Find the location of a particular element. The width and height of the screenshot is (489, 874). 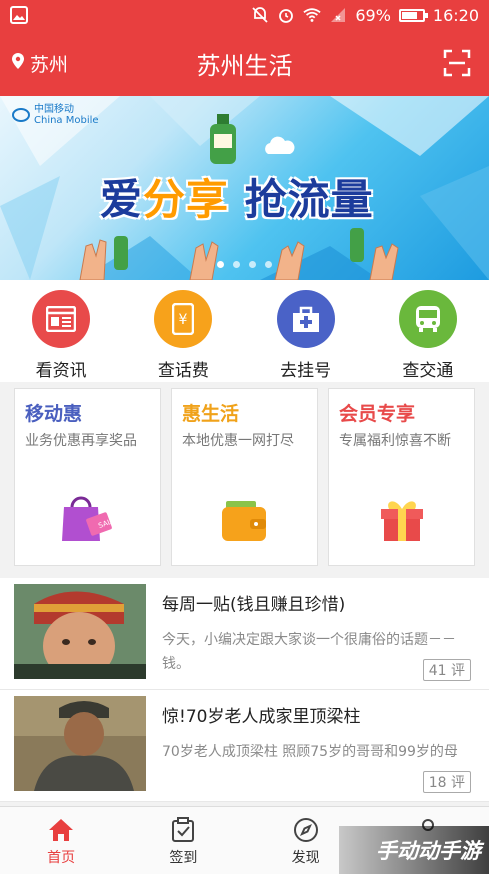

card-title: 会员专享 is located at coordinates (377, 414).